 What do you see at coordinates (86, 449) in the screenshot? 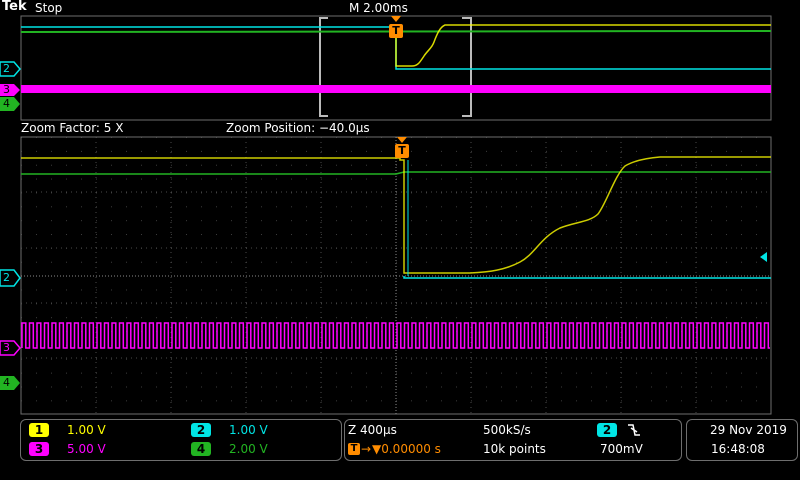
I see `ch3-scale: 5.00 V` at bounding box center [86, 449].